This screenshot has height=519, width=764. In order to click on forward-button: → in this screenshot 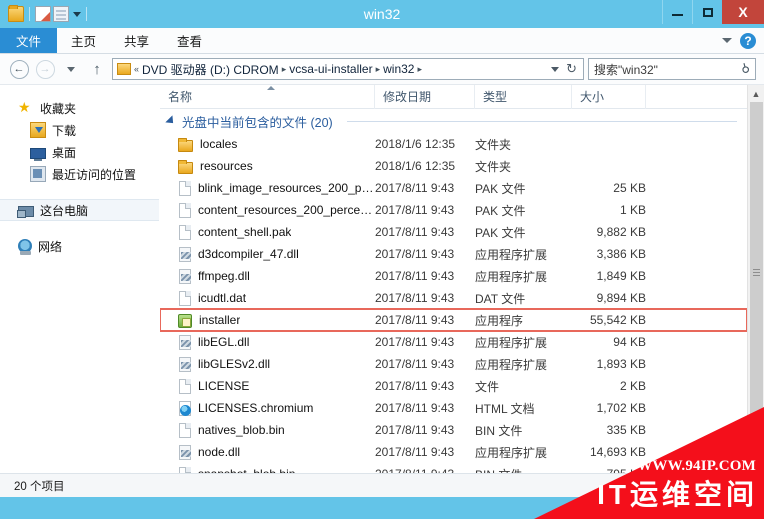, I will do `click(45, 69)`.